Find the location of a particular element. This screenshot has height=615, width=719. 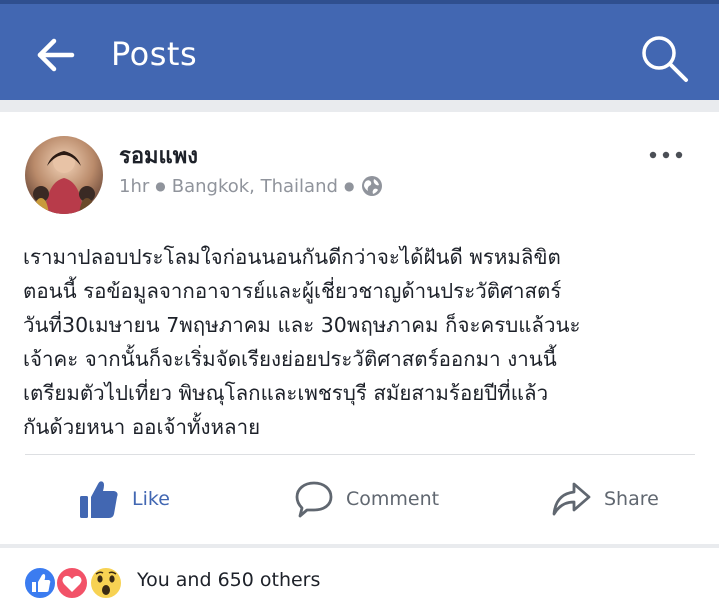

comment-icon is located at coordinates (314, 499).